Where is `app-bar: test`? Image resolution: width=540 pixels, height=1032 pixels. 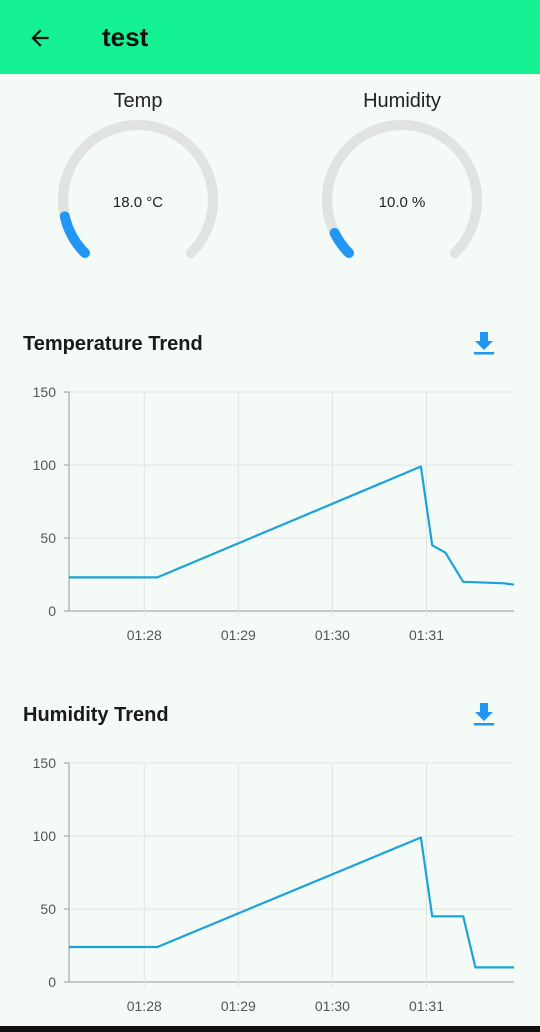 app-bar: test is located at coordinates (270, 37).